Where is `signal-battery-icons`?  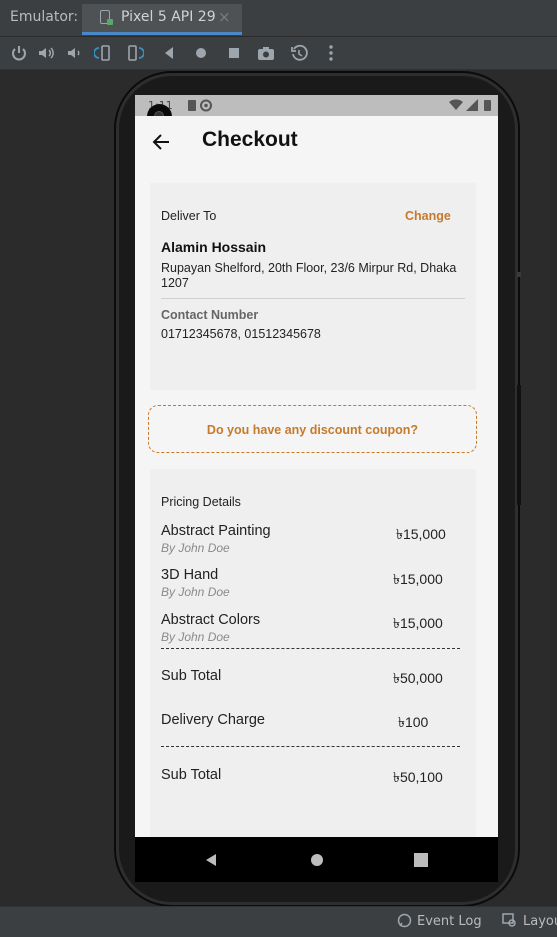 signal-battery-icons is located at coordinates (470, 105).